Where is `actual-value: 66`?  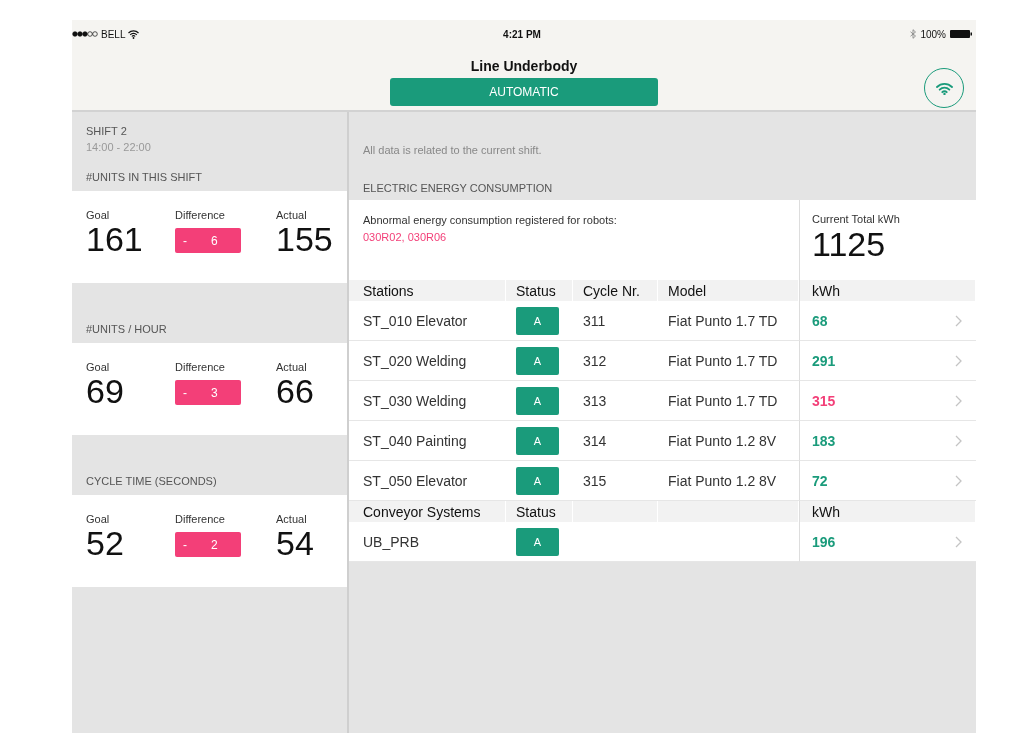
actual-value: 66 is located at coordinates (295, 391).